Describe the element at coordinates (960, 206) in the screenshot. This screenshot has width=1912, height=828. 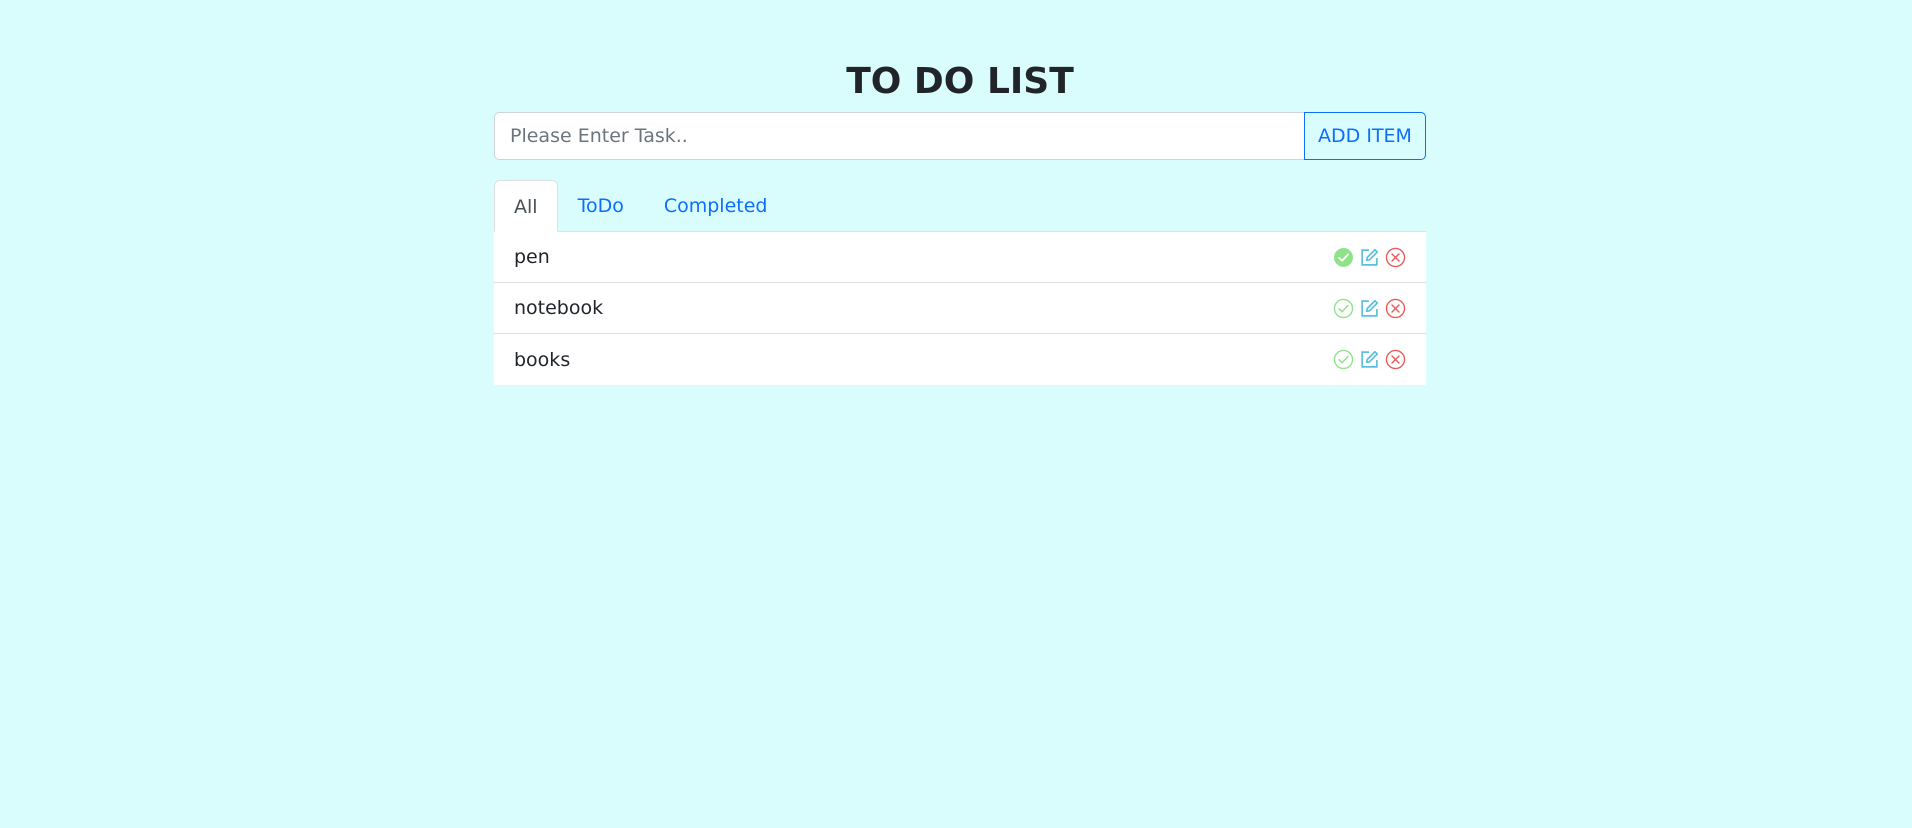
I see `filter-tabs: All ToDo Completed` at that location.